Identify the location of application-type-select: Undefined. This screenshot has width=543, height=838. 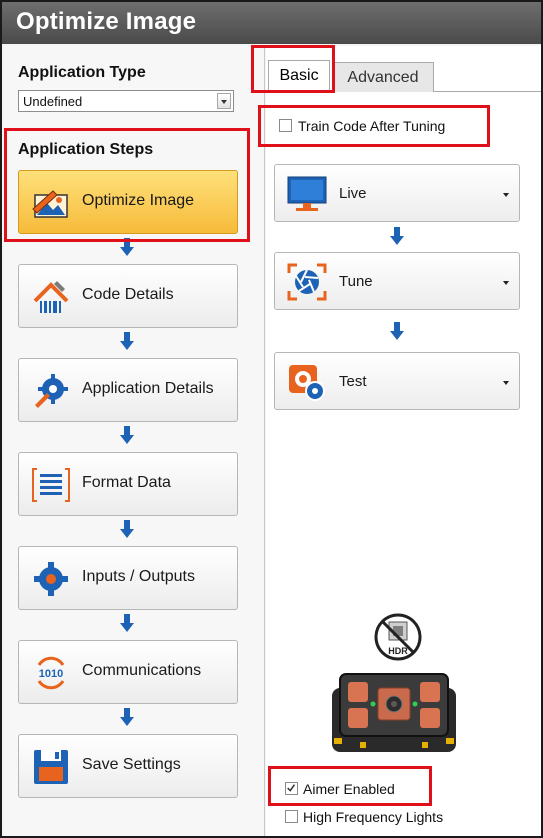
(126, 101).